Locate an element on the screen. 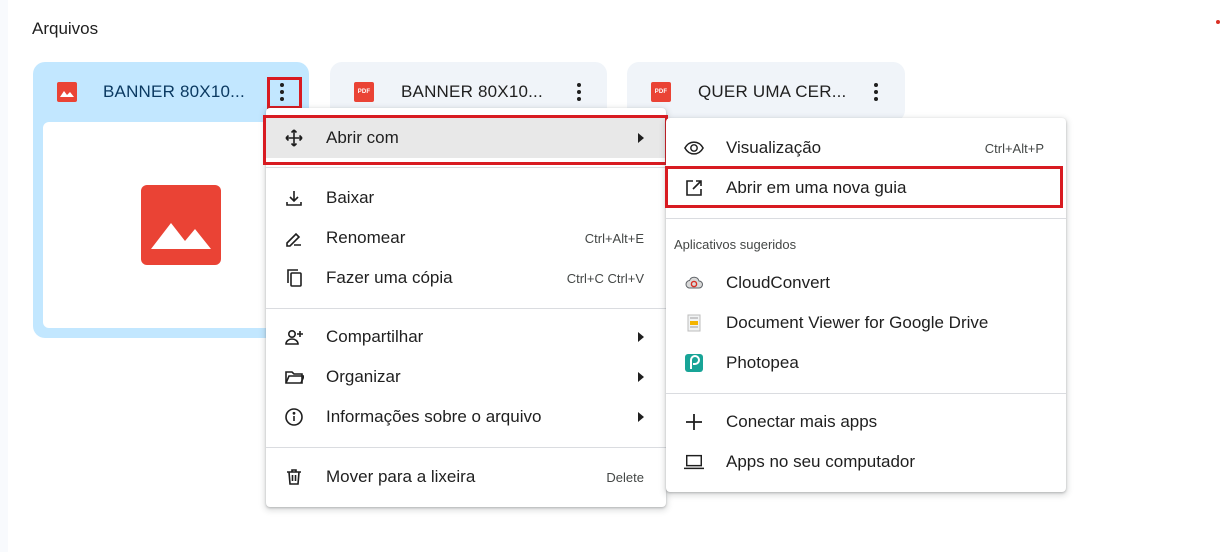 The height and width of the screenshot is (552, 1223). submenu-item-computer-apps: Apps no seu computador is located at coordinates (866, 462).